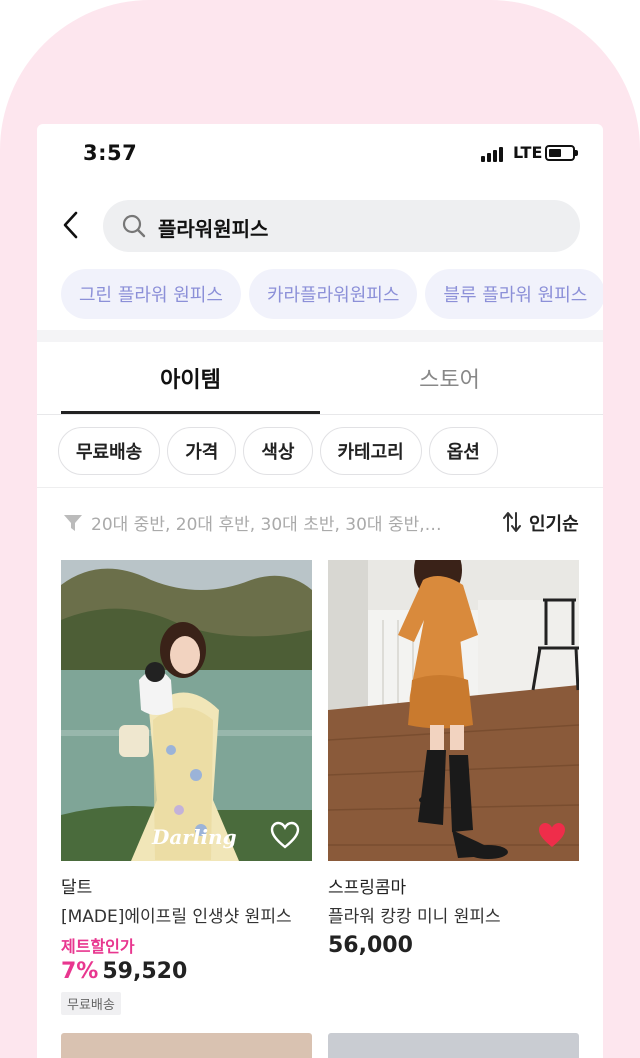  I want to click on price-row: 7% 59,520, so click(186, 971).